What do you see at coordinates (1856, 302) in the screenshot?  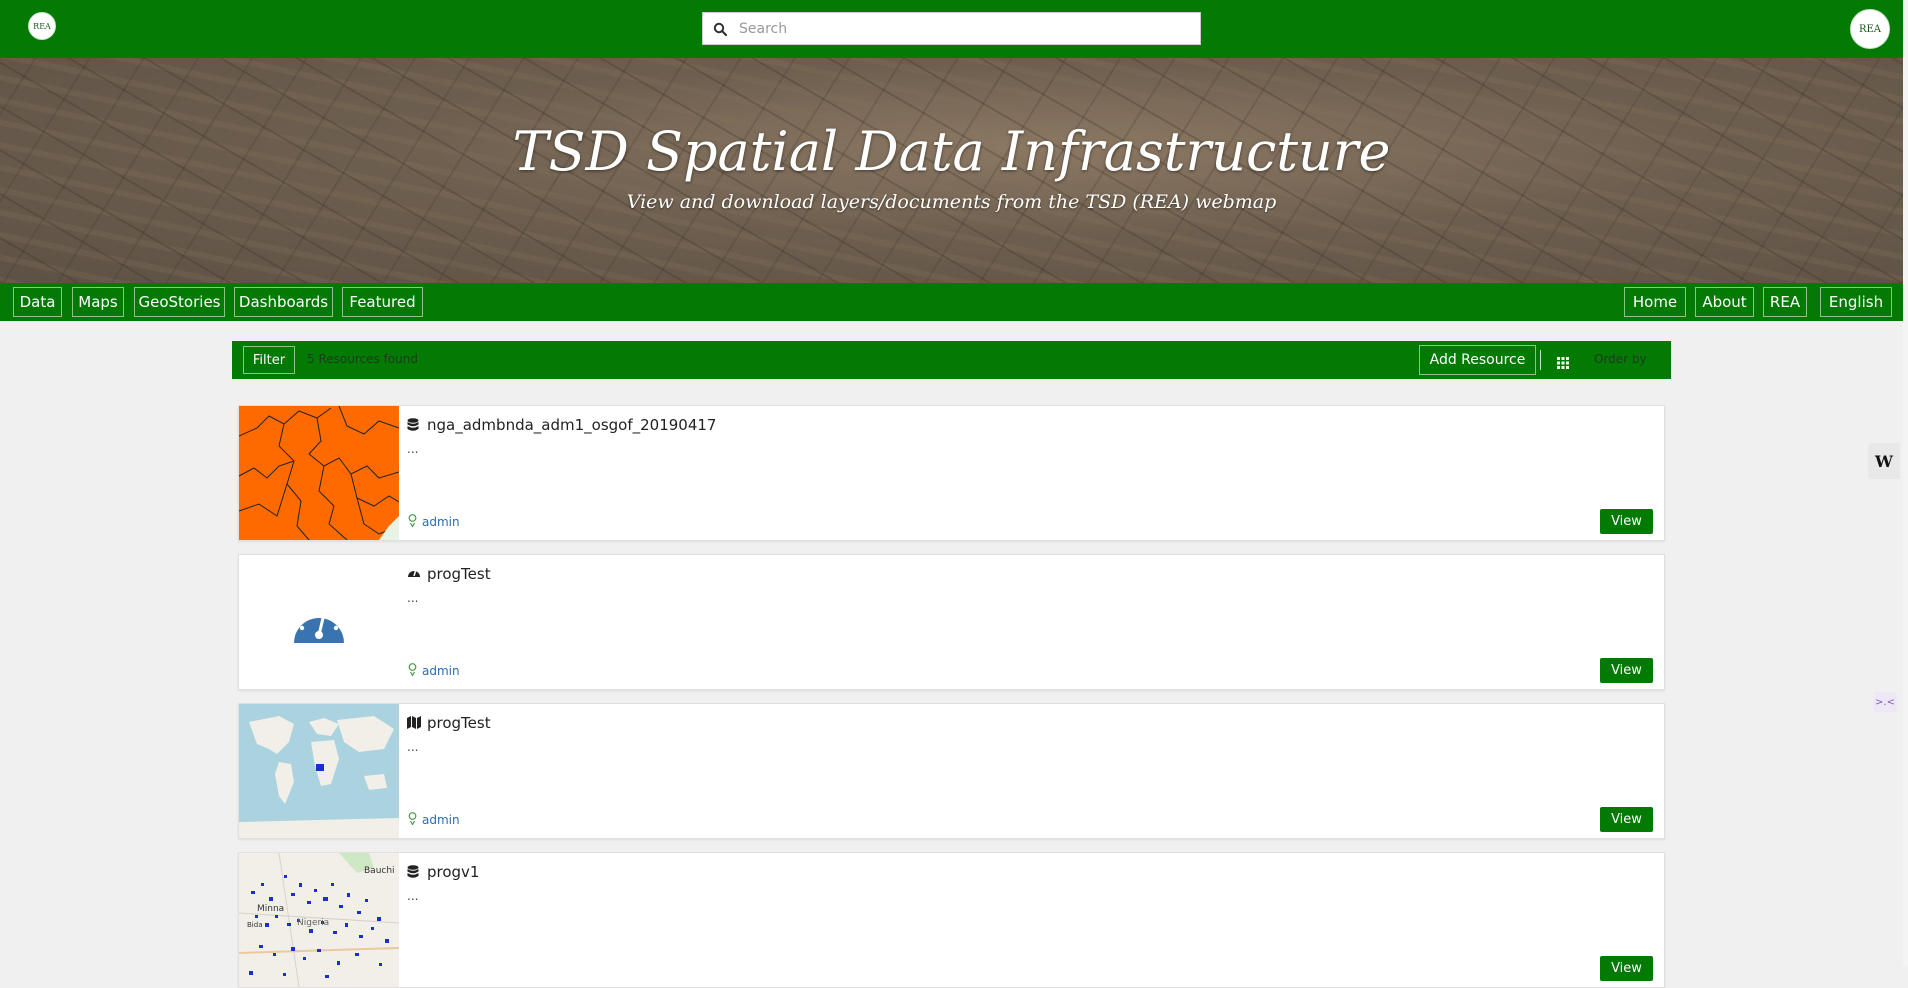 I see `nav-language: English` at bounding box center [1856, 302].